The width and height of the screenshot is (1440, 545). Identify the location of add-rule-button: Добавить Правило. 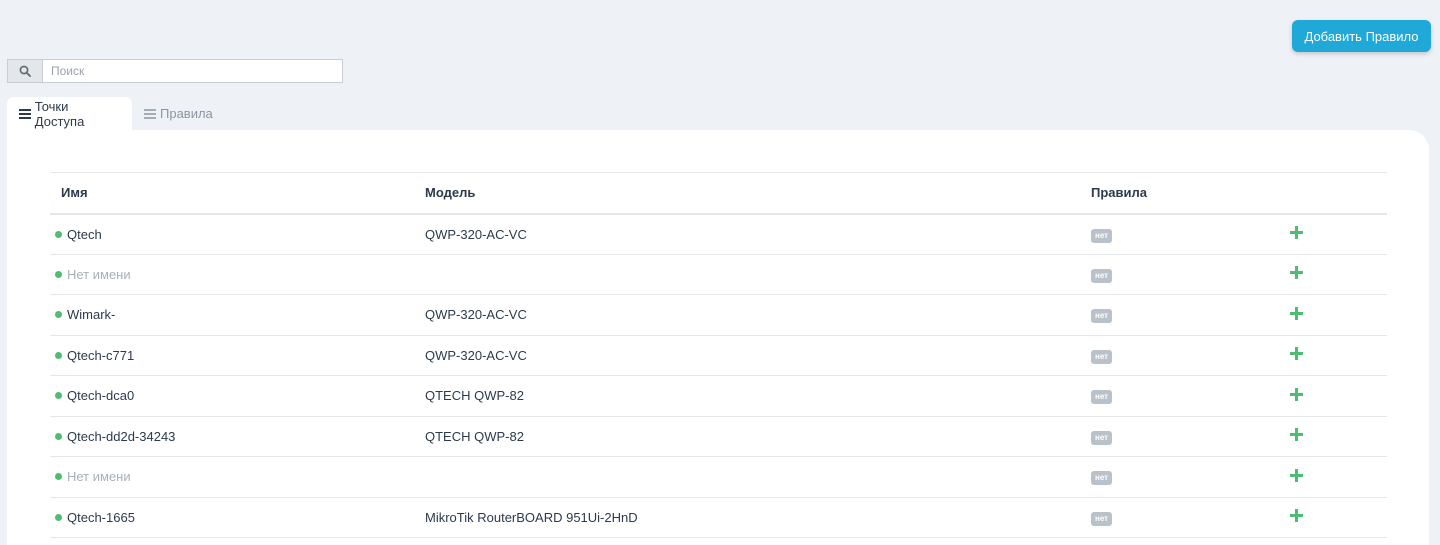
(1361, 36).